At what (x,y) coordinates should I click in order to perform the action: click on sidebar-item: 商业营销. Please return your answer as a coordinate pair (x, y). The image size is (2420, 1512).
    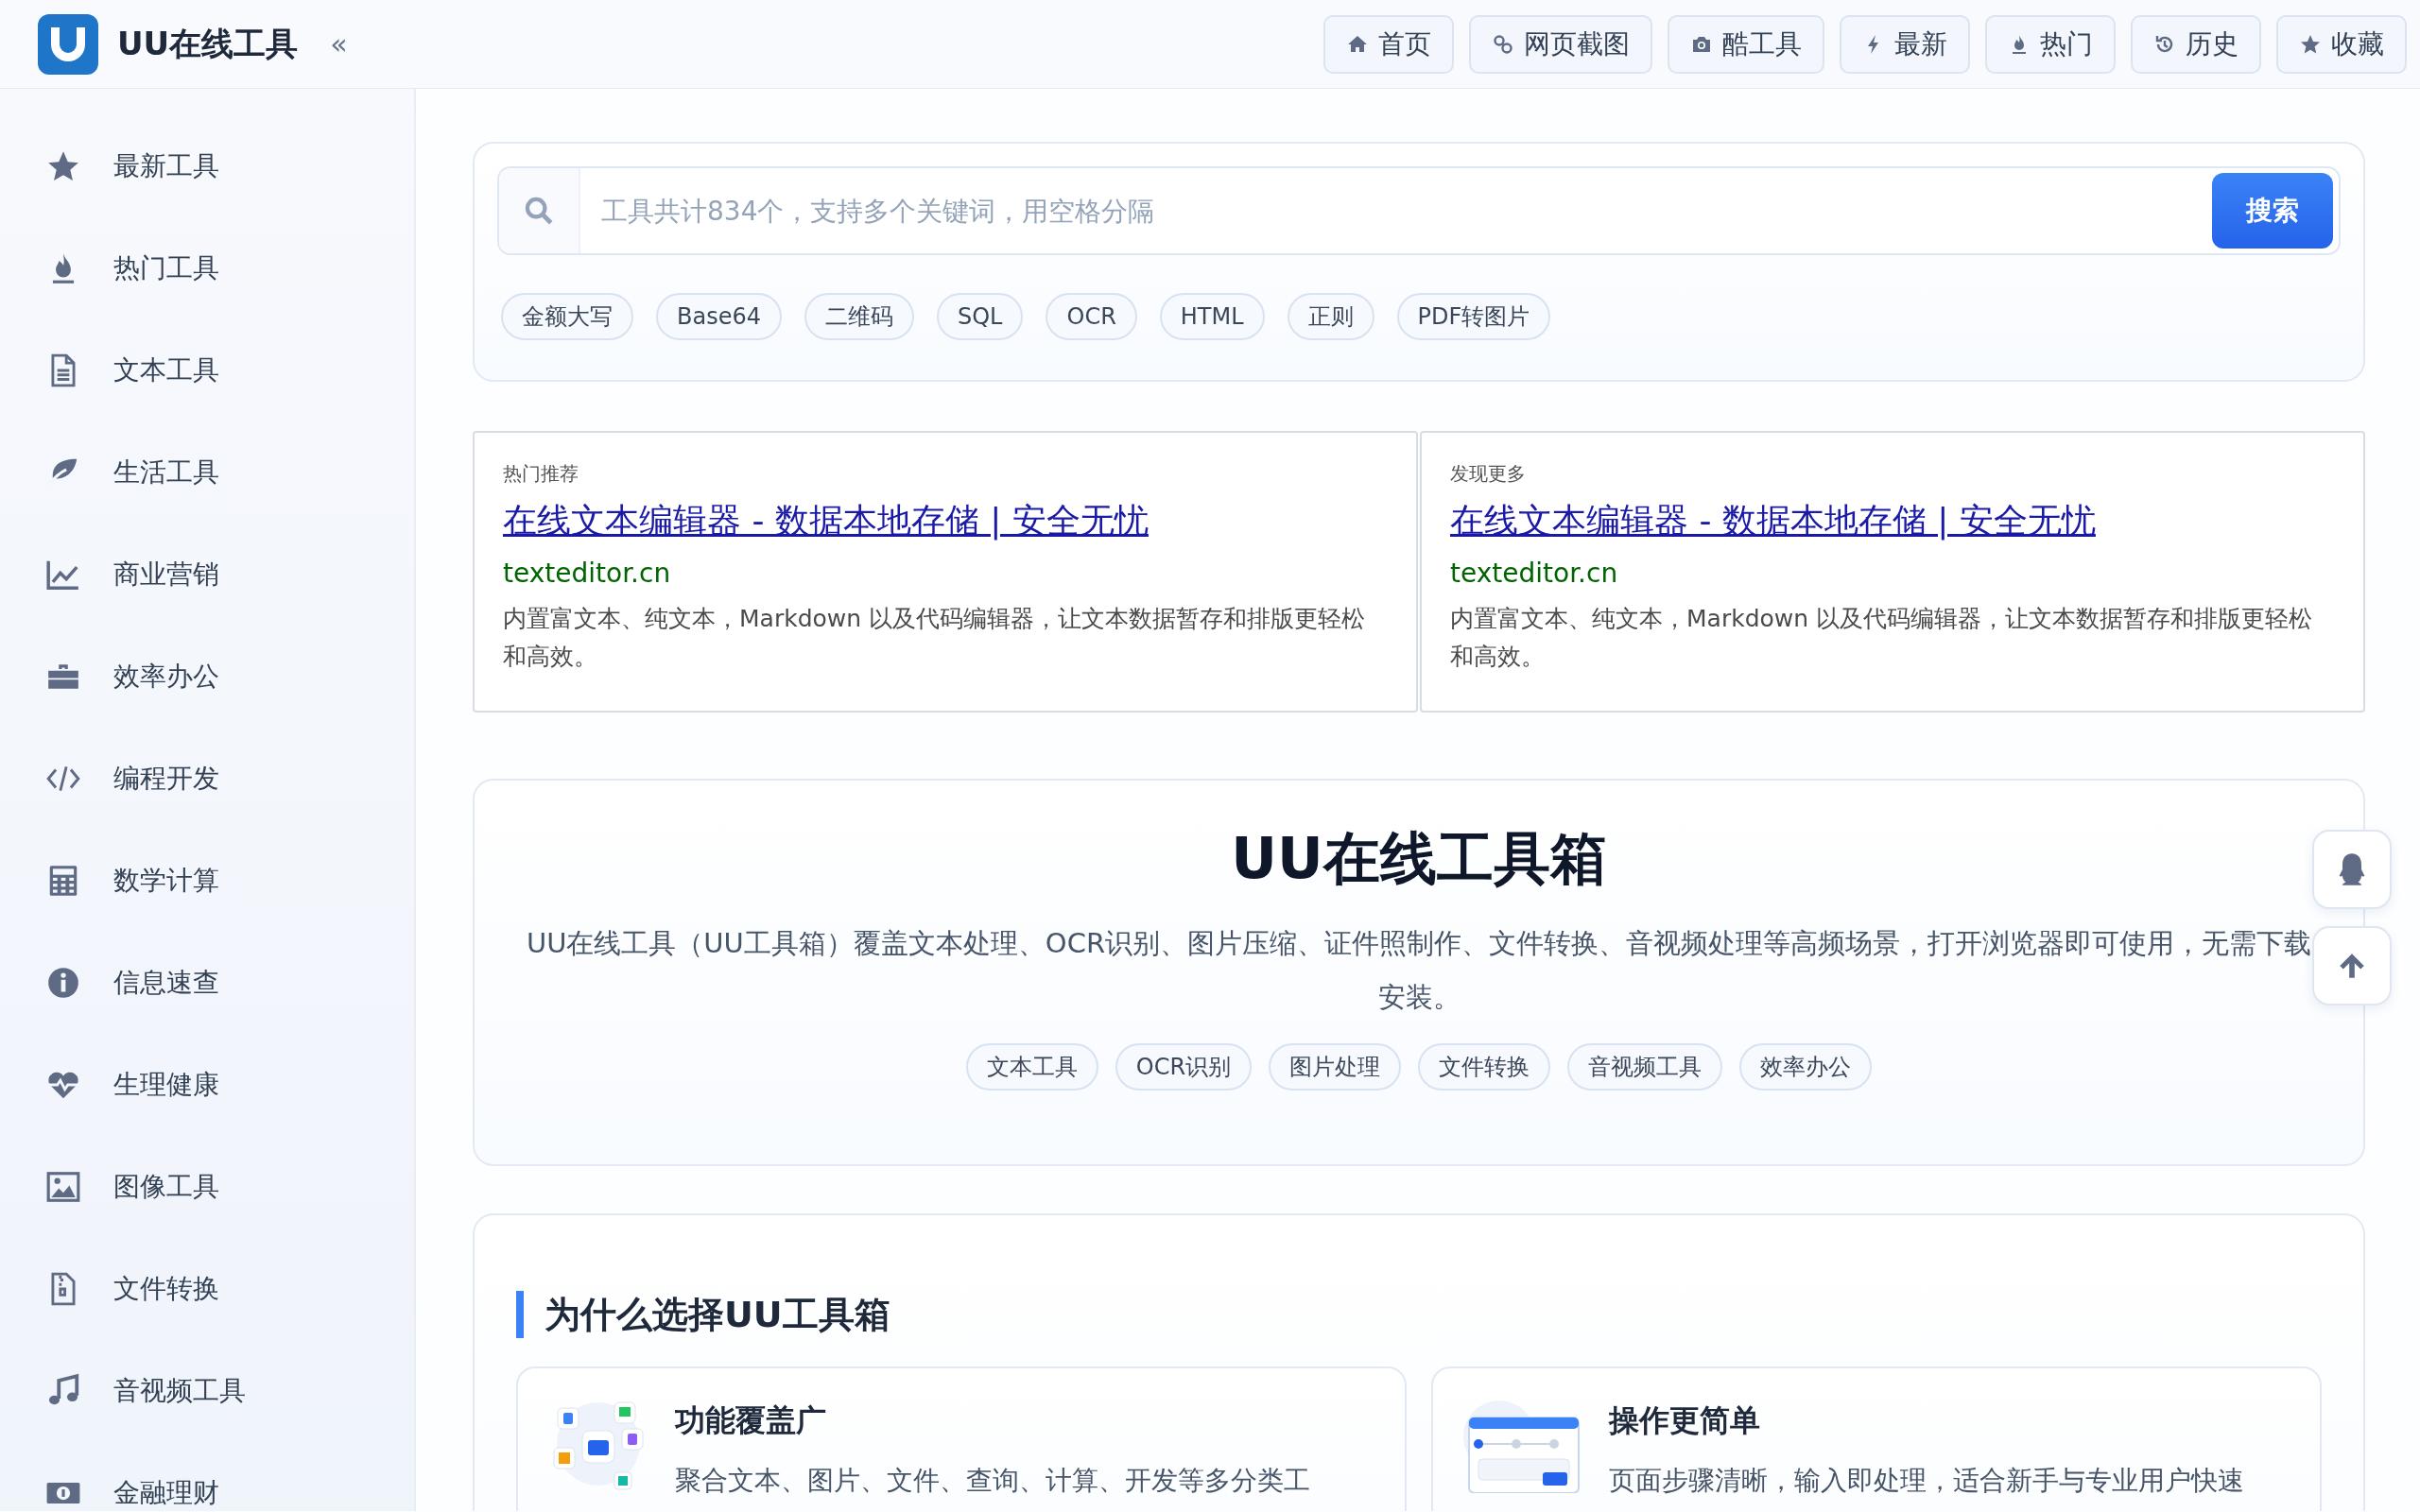
    Looking at the image, I should click on (207, 575).